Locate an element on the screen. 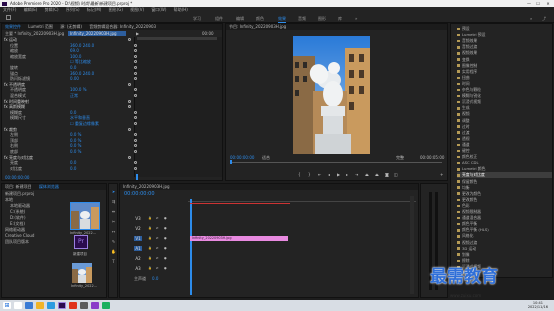 The height and width of the screenshot is (311, 554). track-label: A1 is located at coordinates (138, 248).